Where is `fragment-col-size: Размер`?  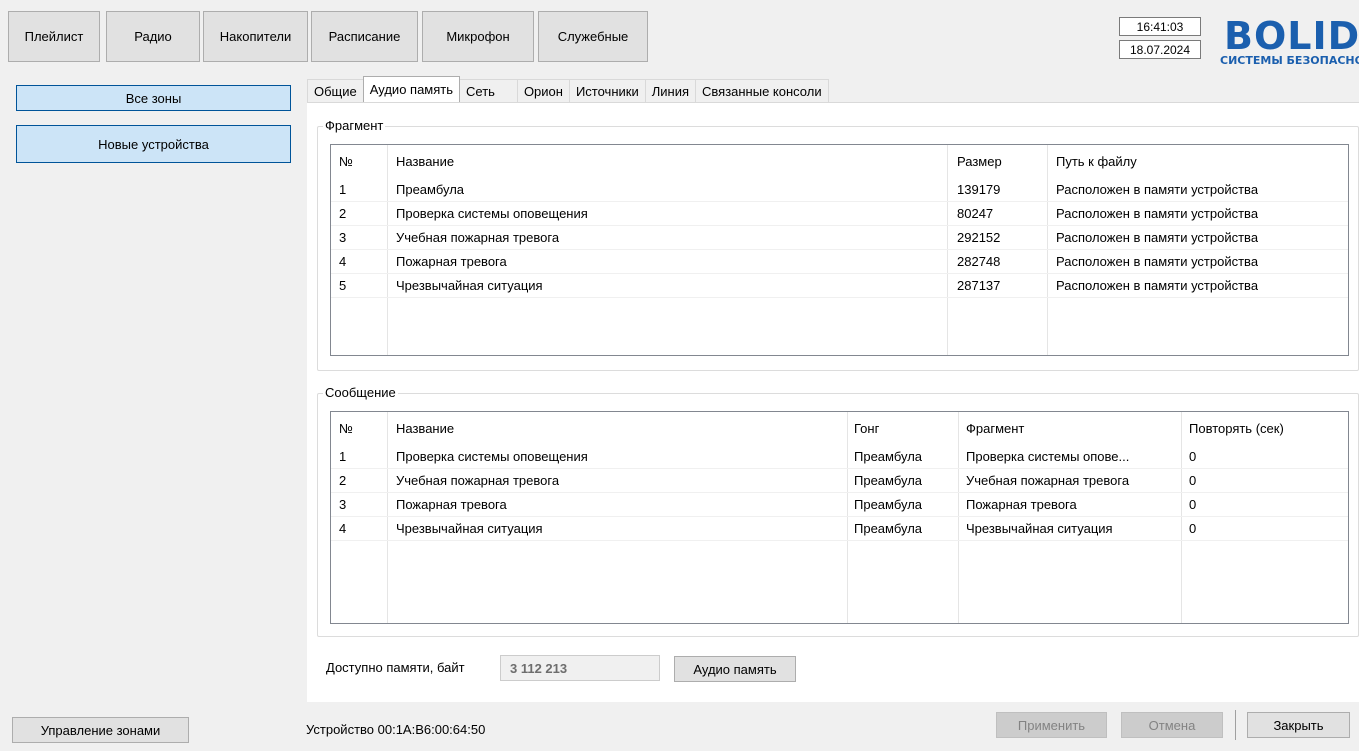 fragment-col-size: Размер is located at coordinates (979, 161).